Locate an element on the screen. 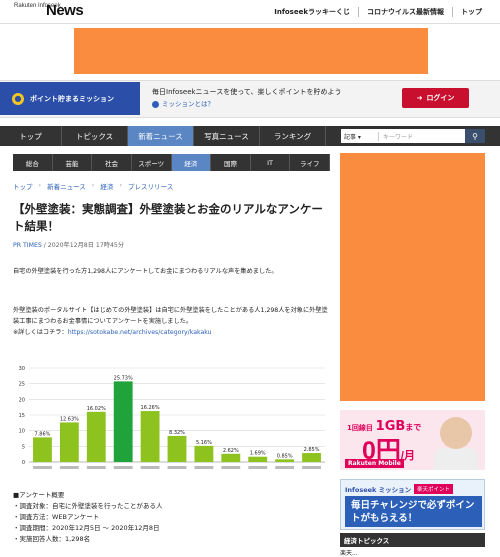  mission-message: 毎日チャレンジで必ずポイントがもらえる！ is located at coordinates (413, 511).